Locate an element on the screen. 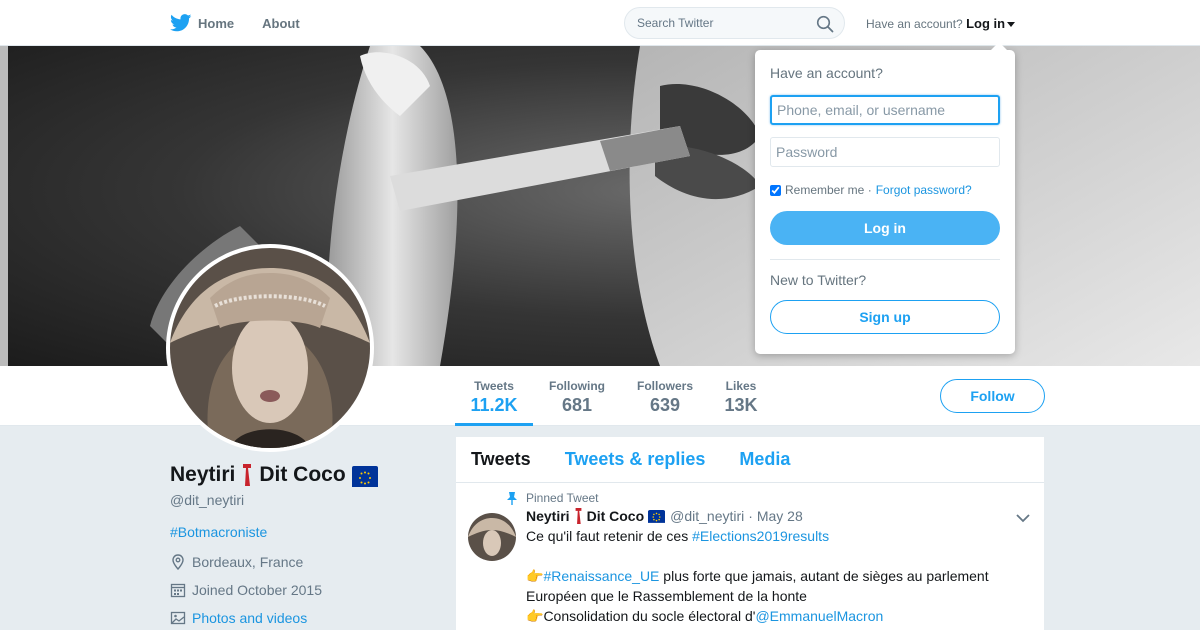 This screenshot has width=1200, height=630. account-prompt-text: Have an account? is located at coordinates (914, 24).